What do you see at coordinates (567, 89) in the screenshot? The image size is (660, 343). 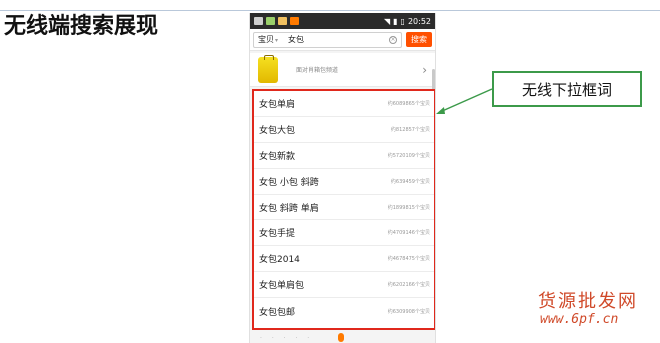 I see `callout-box: 无线下拉框词` at bounding box center [567, 89].